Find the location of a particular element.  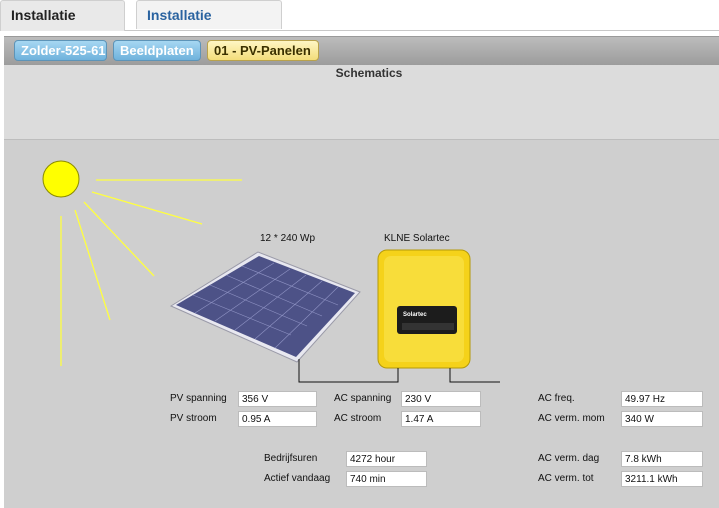

panel-caption: 12 * 240 Wp is located at coordinates (288, 238).